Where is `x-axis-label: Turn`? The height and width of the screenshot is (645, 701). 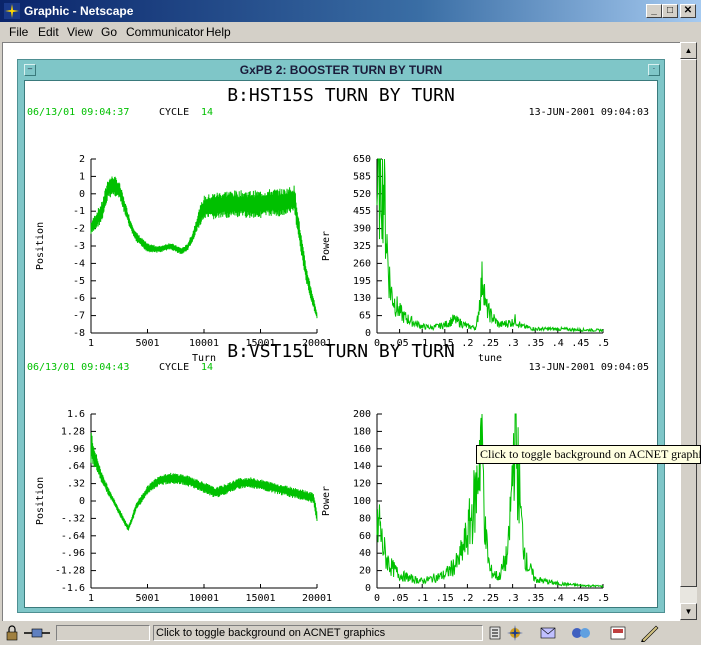
x-axis-label: Turn is located at coordinates (204, 358).